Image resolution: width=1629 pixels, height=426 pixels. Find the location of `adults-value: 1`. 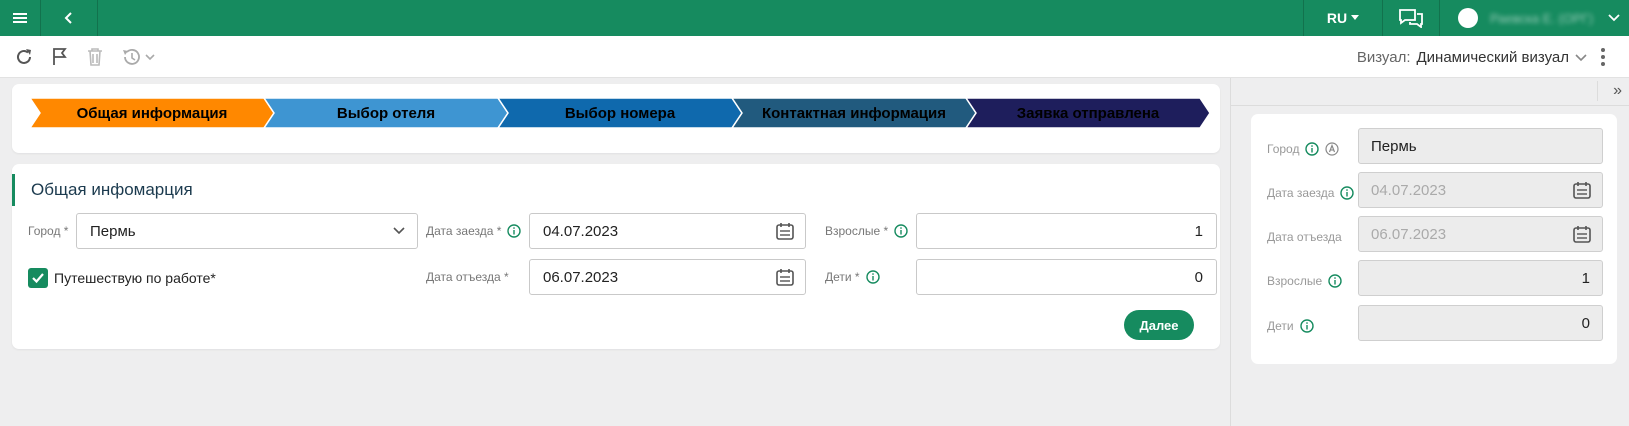

adults-value: 1 is located at coordinates (1198, 231).